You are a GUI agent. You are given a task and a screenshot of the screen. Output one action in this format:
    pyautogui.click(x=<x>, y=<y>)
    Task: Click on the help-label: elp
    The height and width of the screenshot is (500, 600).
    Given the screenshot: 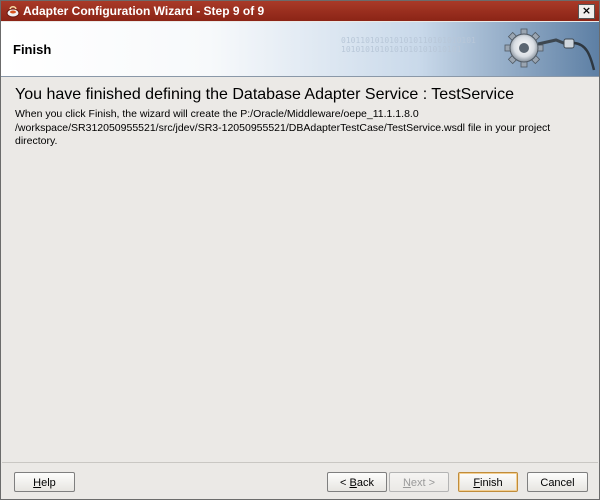 What is the action you would take?
    pyautogui.click(x=48, y=483)
    